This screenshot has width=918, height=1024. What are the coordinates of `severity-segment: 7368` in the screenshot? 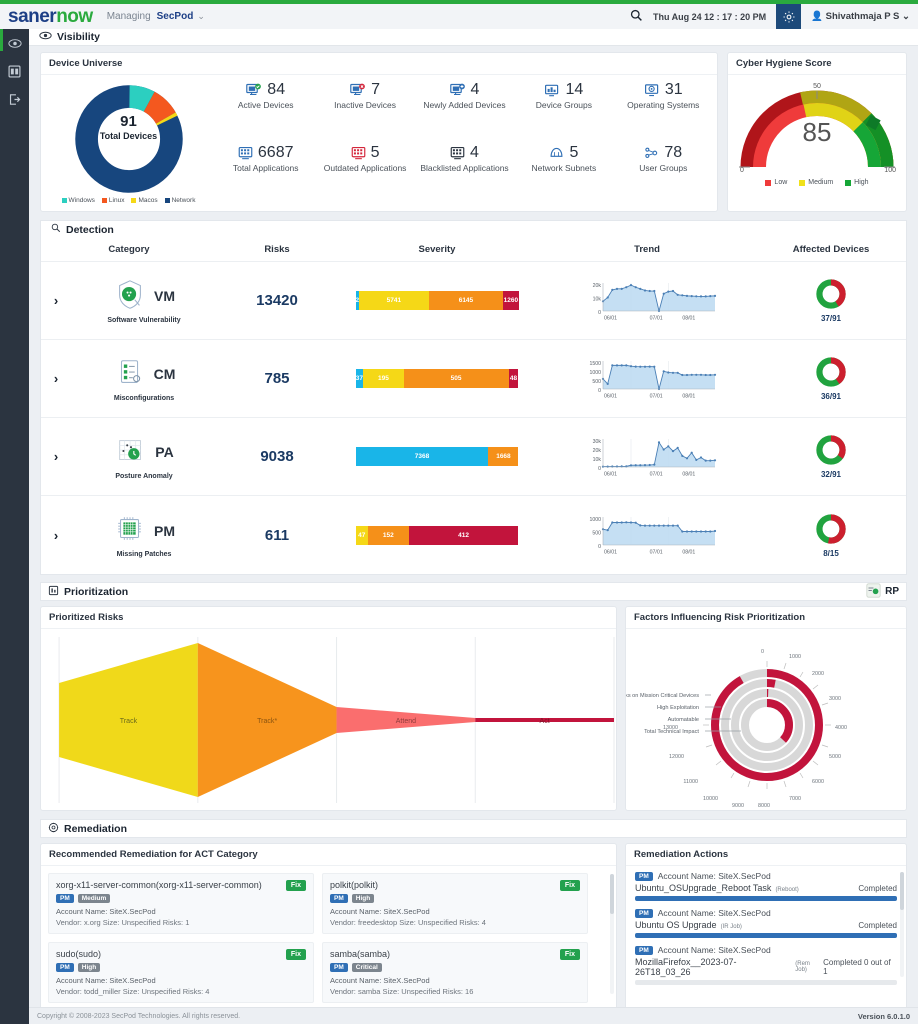 It's located at (422, 456).